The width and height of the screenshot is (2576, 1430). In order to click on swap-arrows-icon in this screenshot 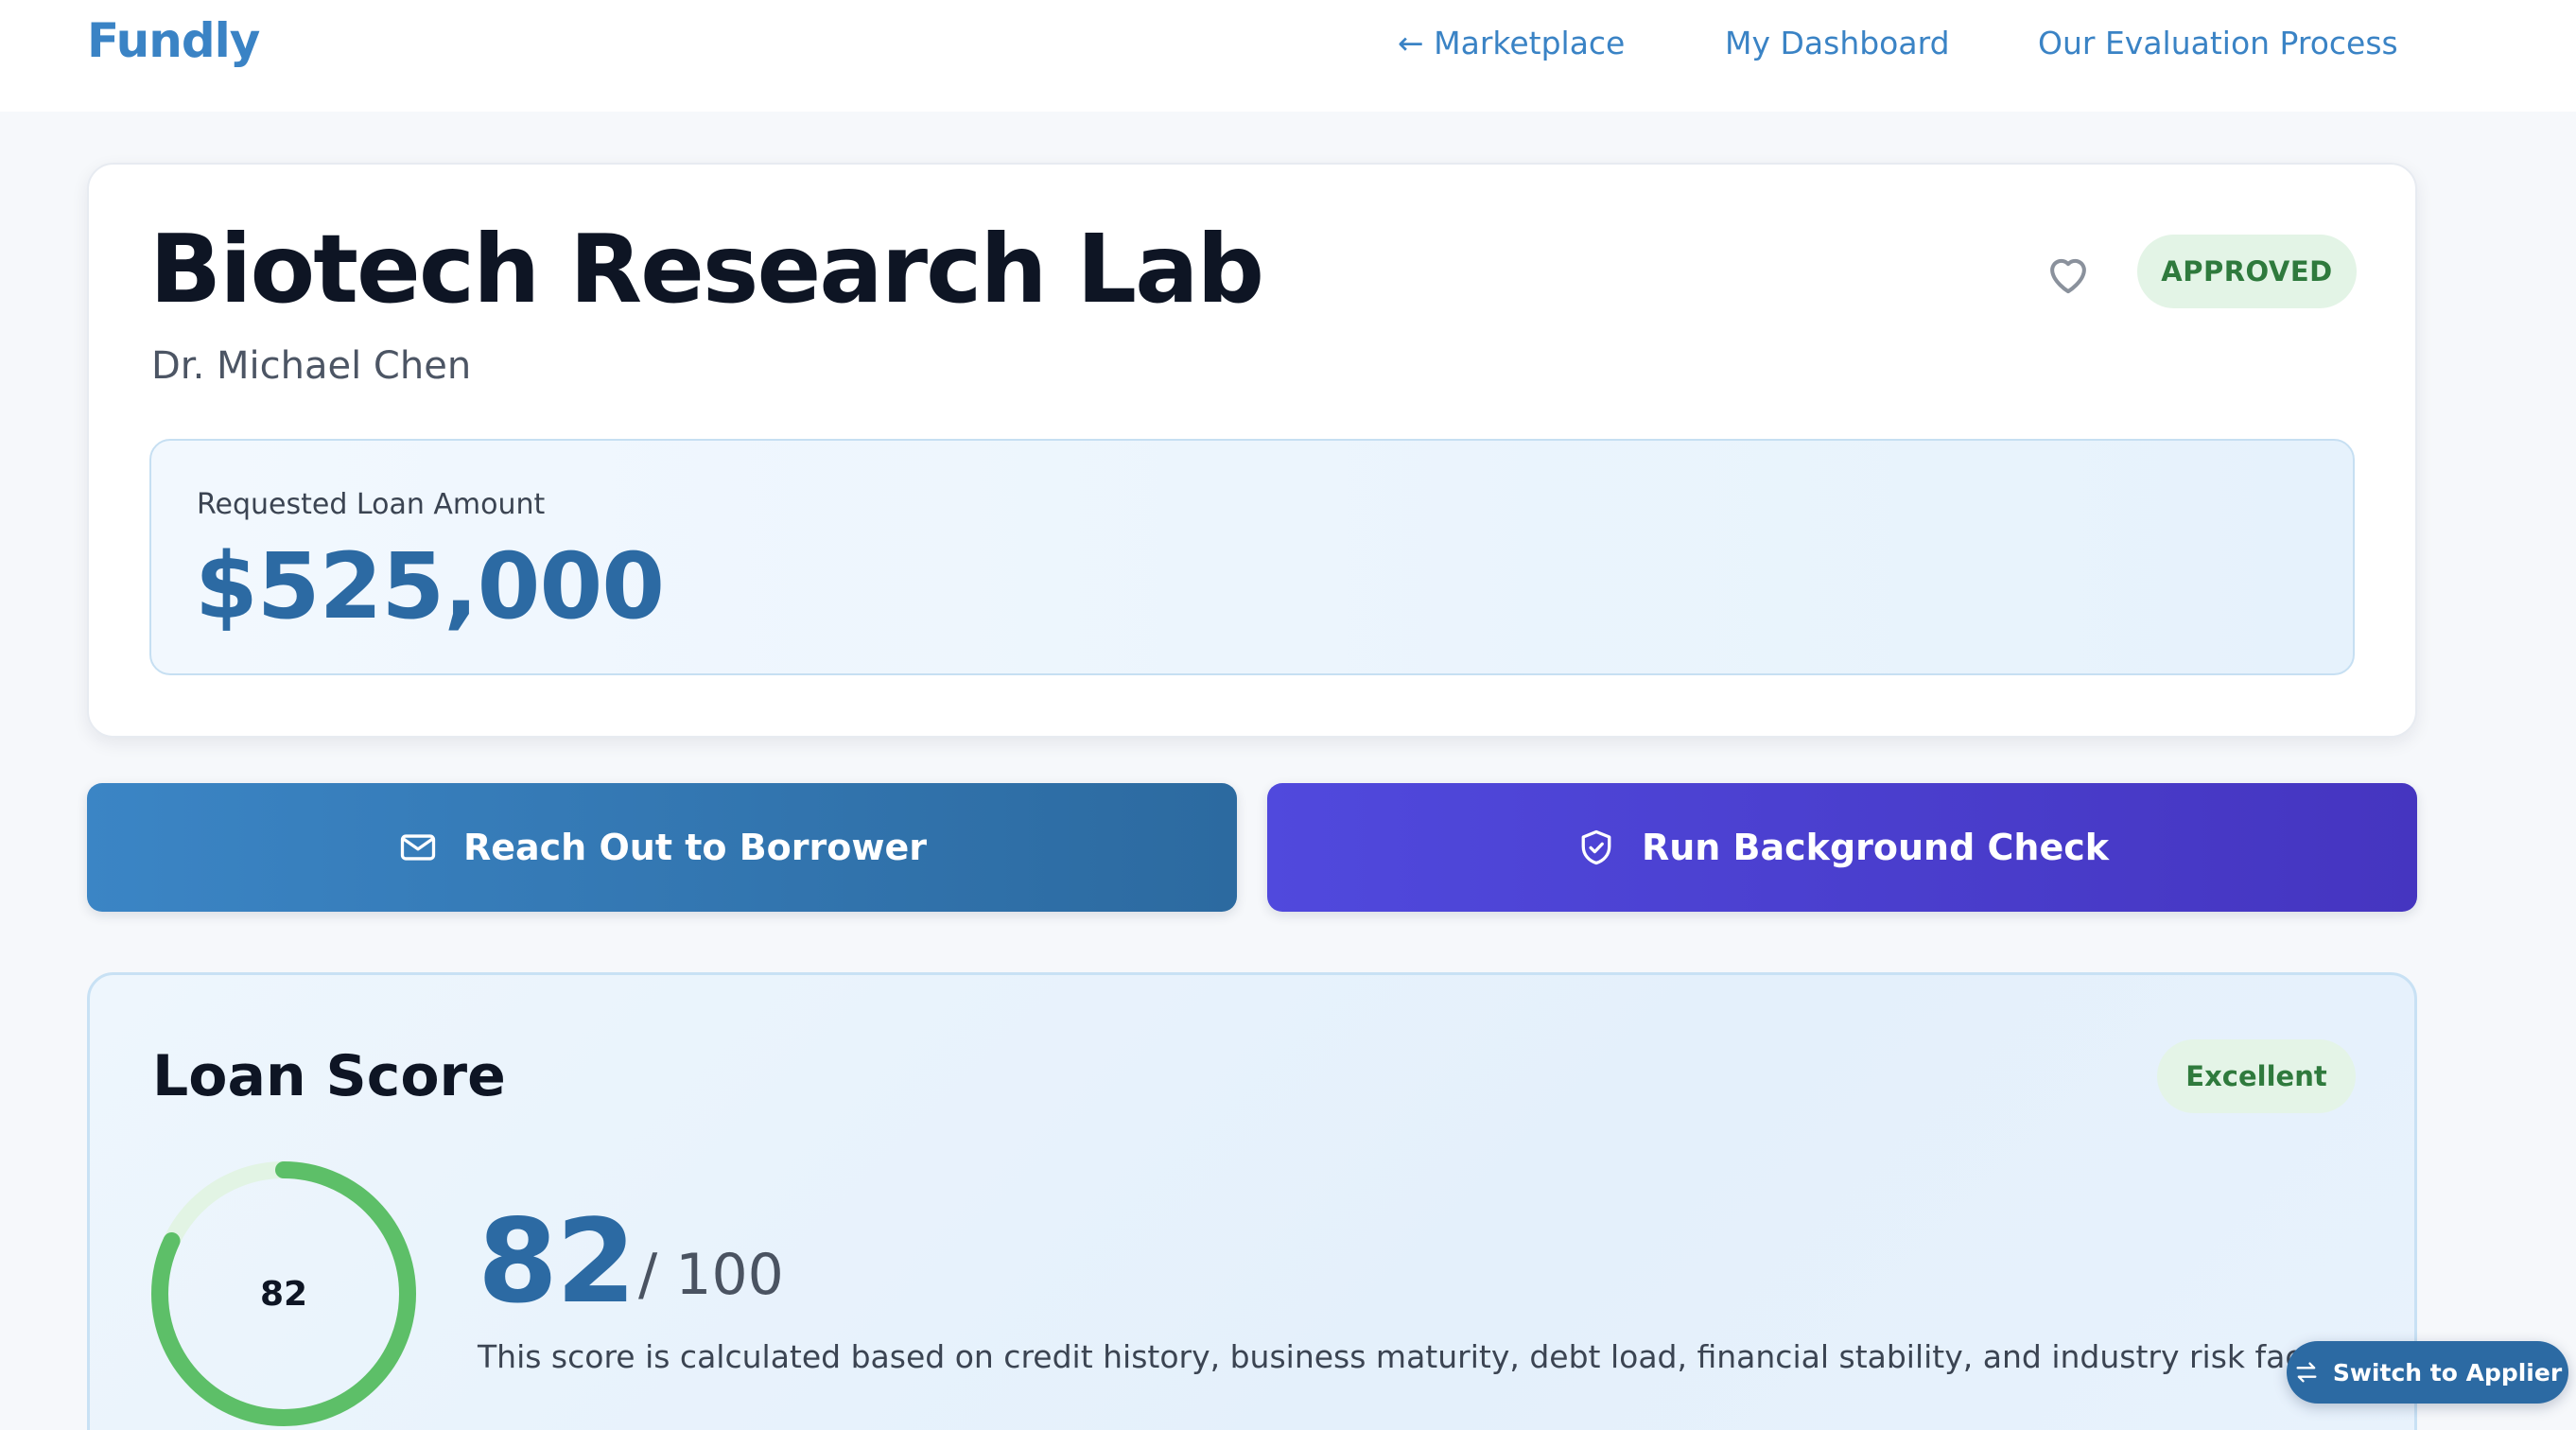, I will do `click(2306, 1372)`.